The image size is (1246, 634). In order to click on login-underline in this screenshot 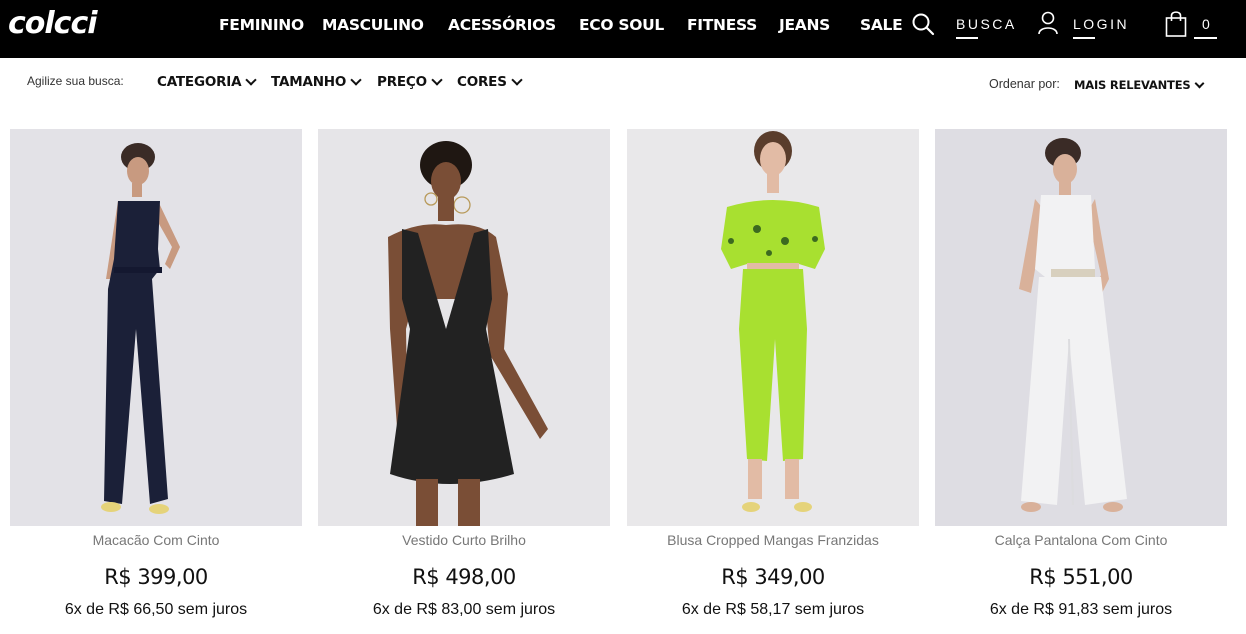, I will do `click(1084, 38)`.